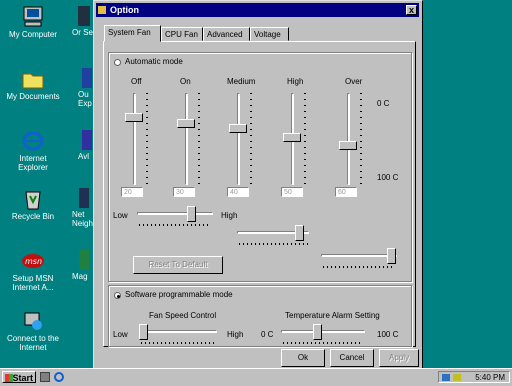  I want to click on desktop-icon-label: Recycle Bin, so click(33, 216).